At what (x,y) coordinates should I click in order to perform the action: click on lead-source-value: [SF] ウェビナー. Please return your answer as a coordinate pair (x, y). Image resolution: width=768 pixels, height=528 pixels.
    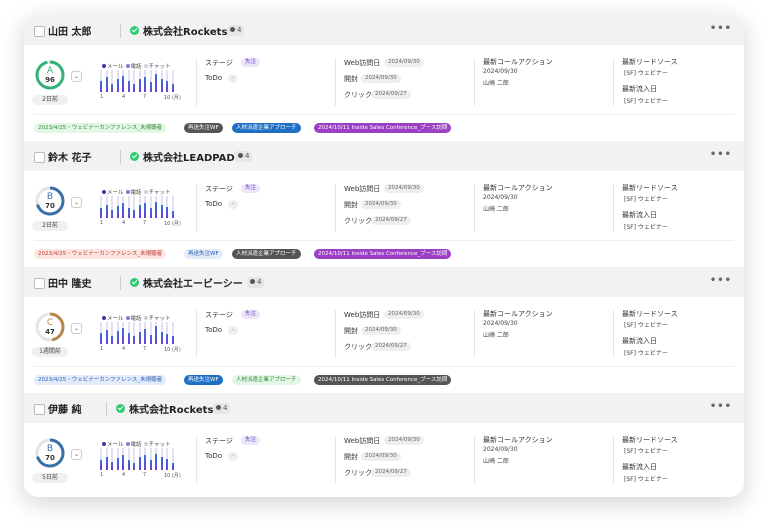
    Looking at the image, I should click on (646, 325).